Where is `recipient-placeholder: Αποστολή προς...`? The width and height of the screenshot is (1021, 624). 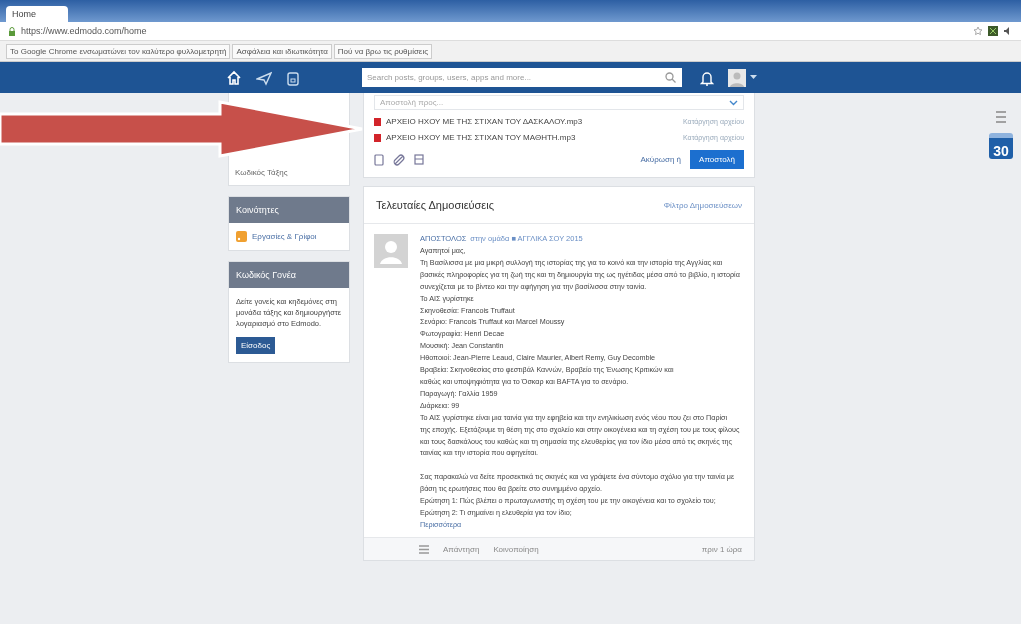
recipient-placeholder: Αποστολή προς... is located at coordinates (412, 102).